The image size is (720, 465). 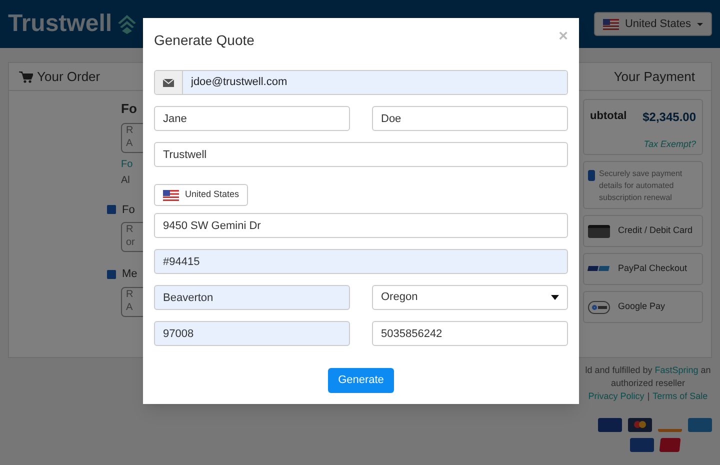 I want to click on dropdown-caret-icon, so click(x=555, y=297).